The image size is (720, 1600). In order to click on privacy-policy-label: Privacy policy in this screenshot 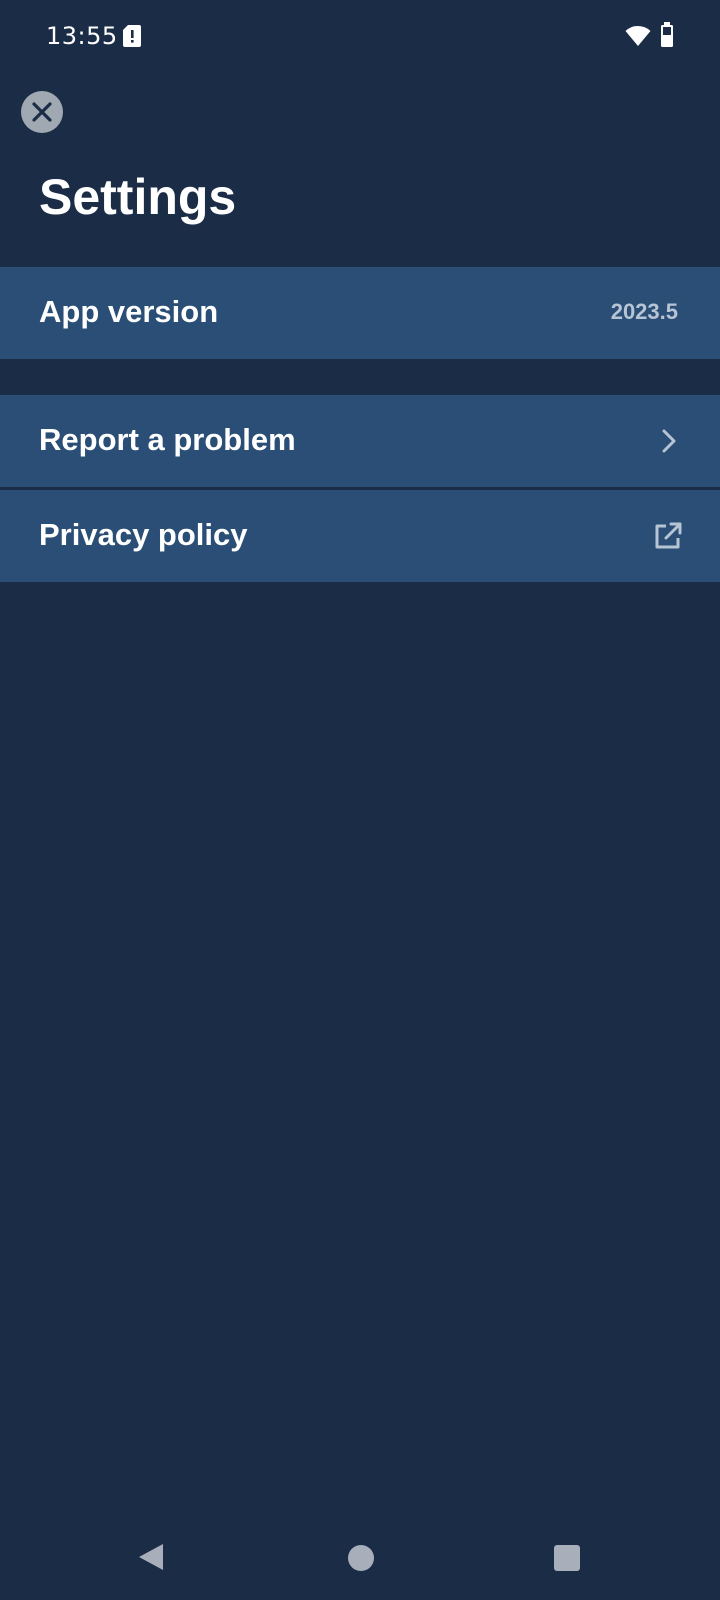, I will do `click(143, 534)`.